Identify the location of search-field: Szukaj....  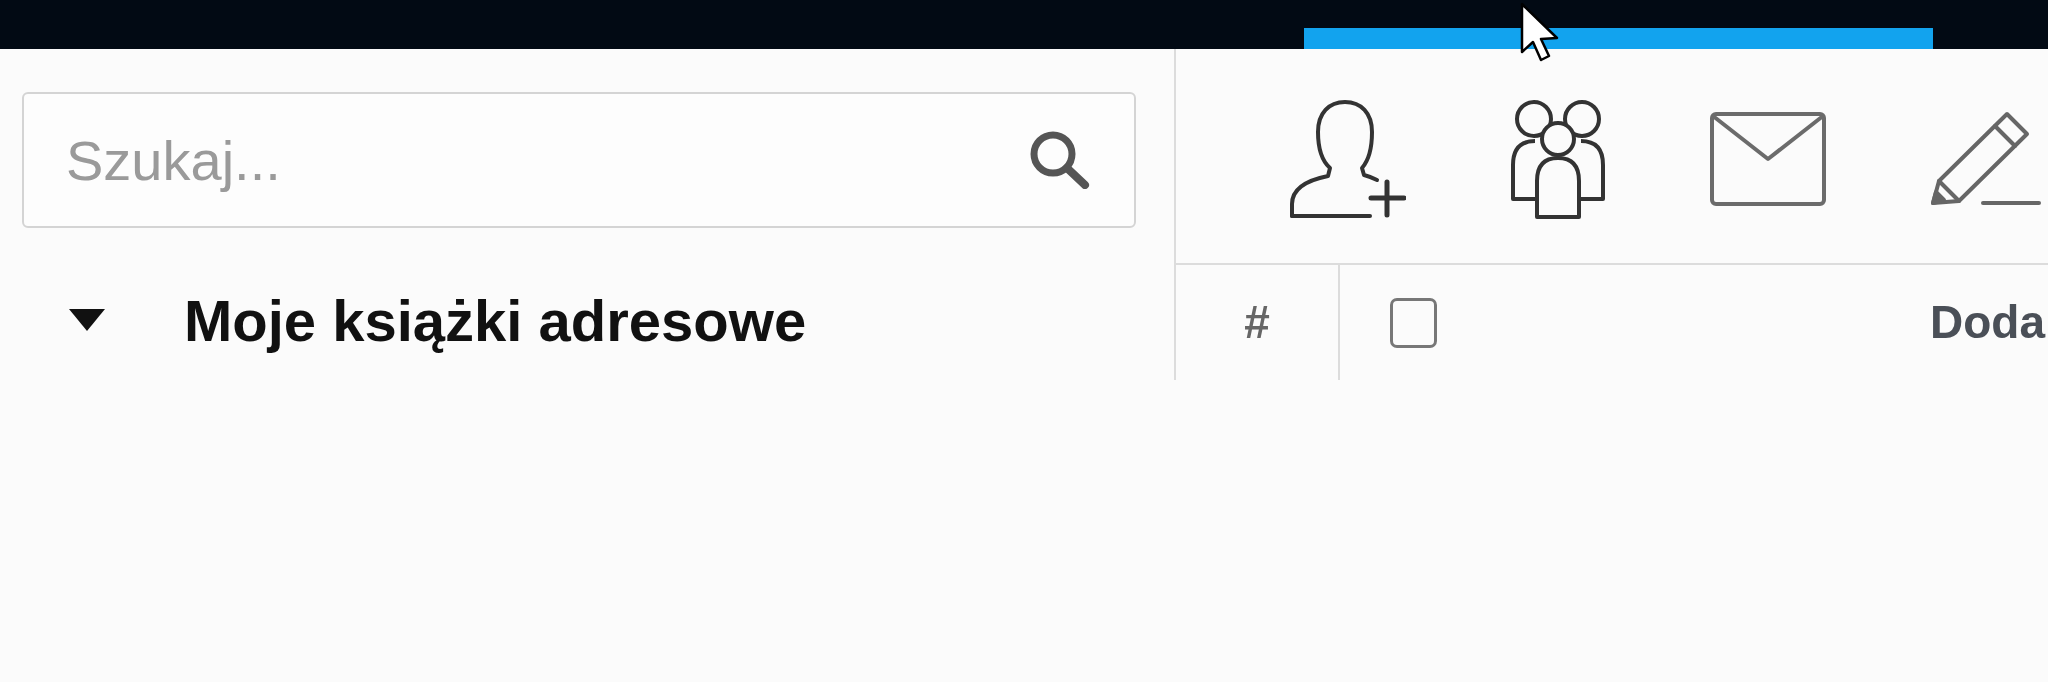
(579, 160).